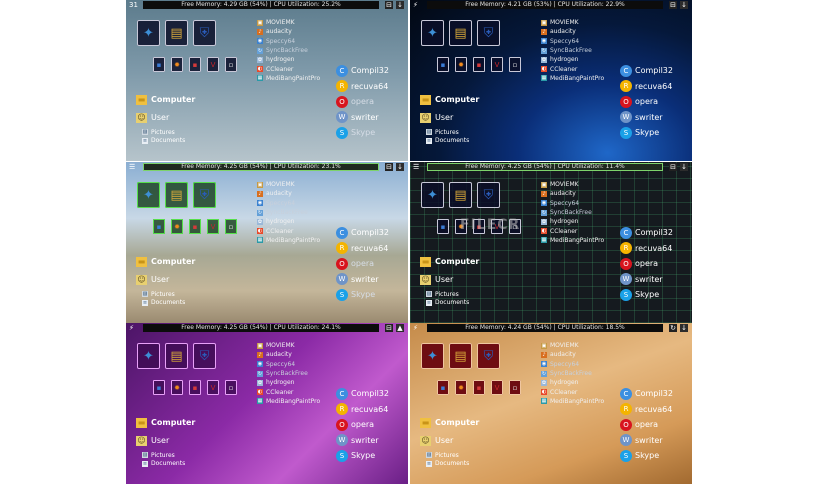 Image resolution: width=836 pixels, height=484 pixels. I want to click on collapse-button: ▲, so click(400, 328).